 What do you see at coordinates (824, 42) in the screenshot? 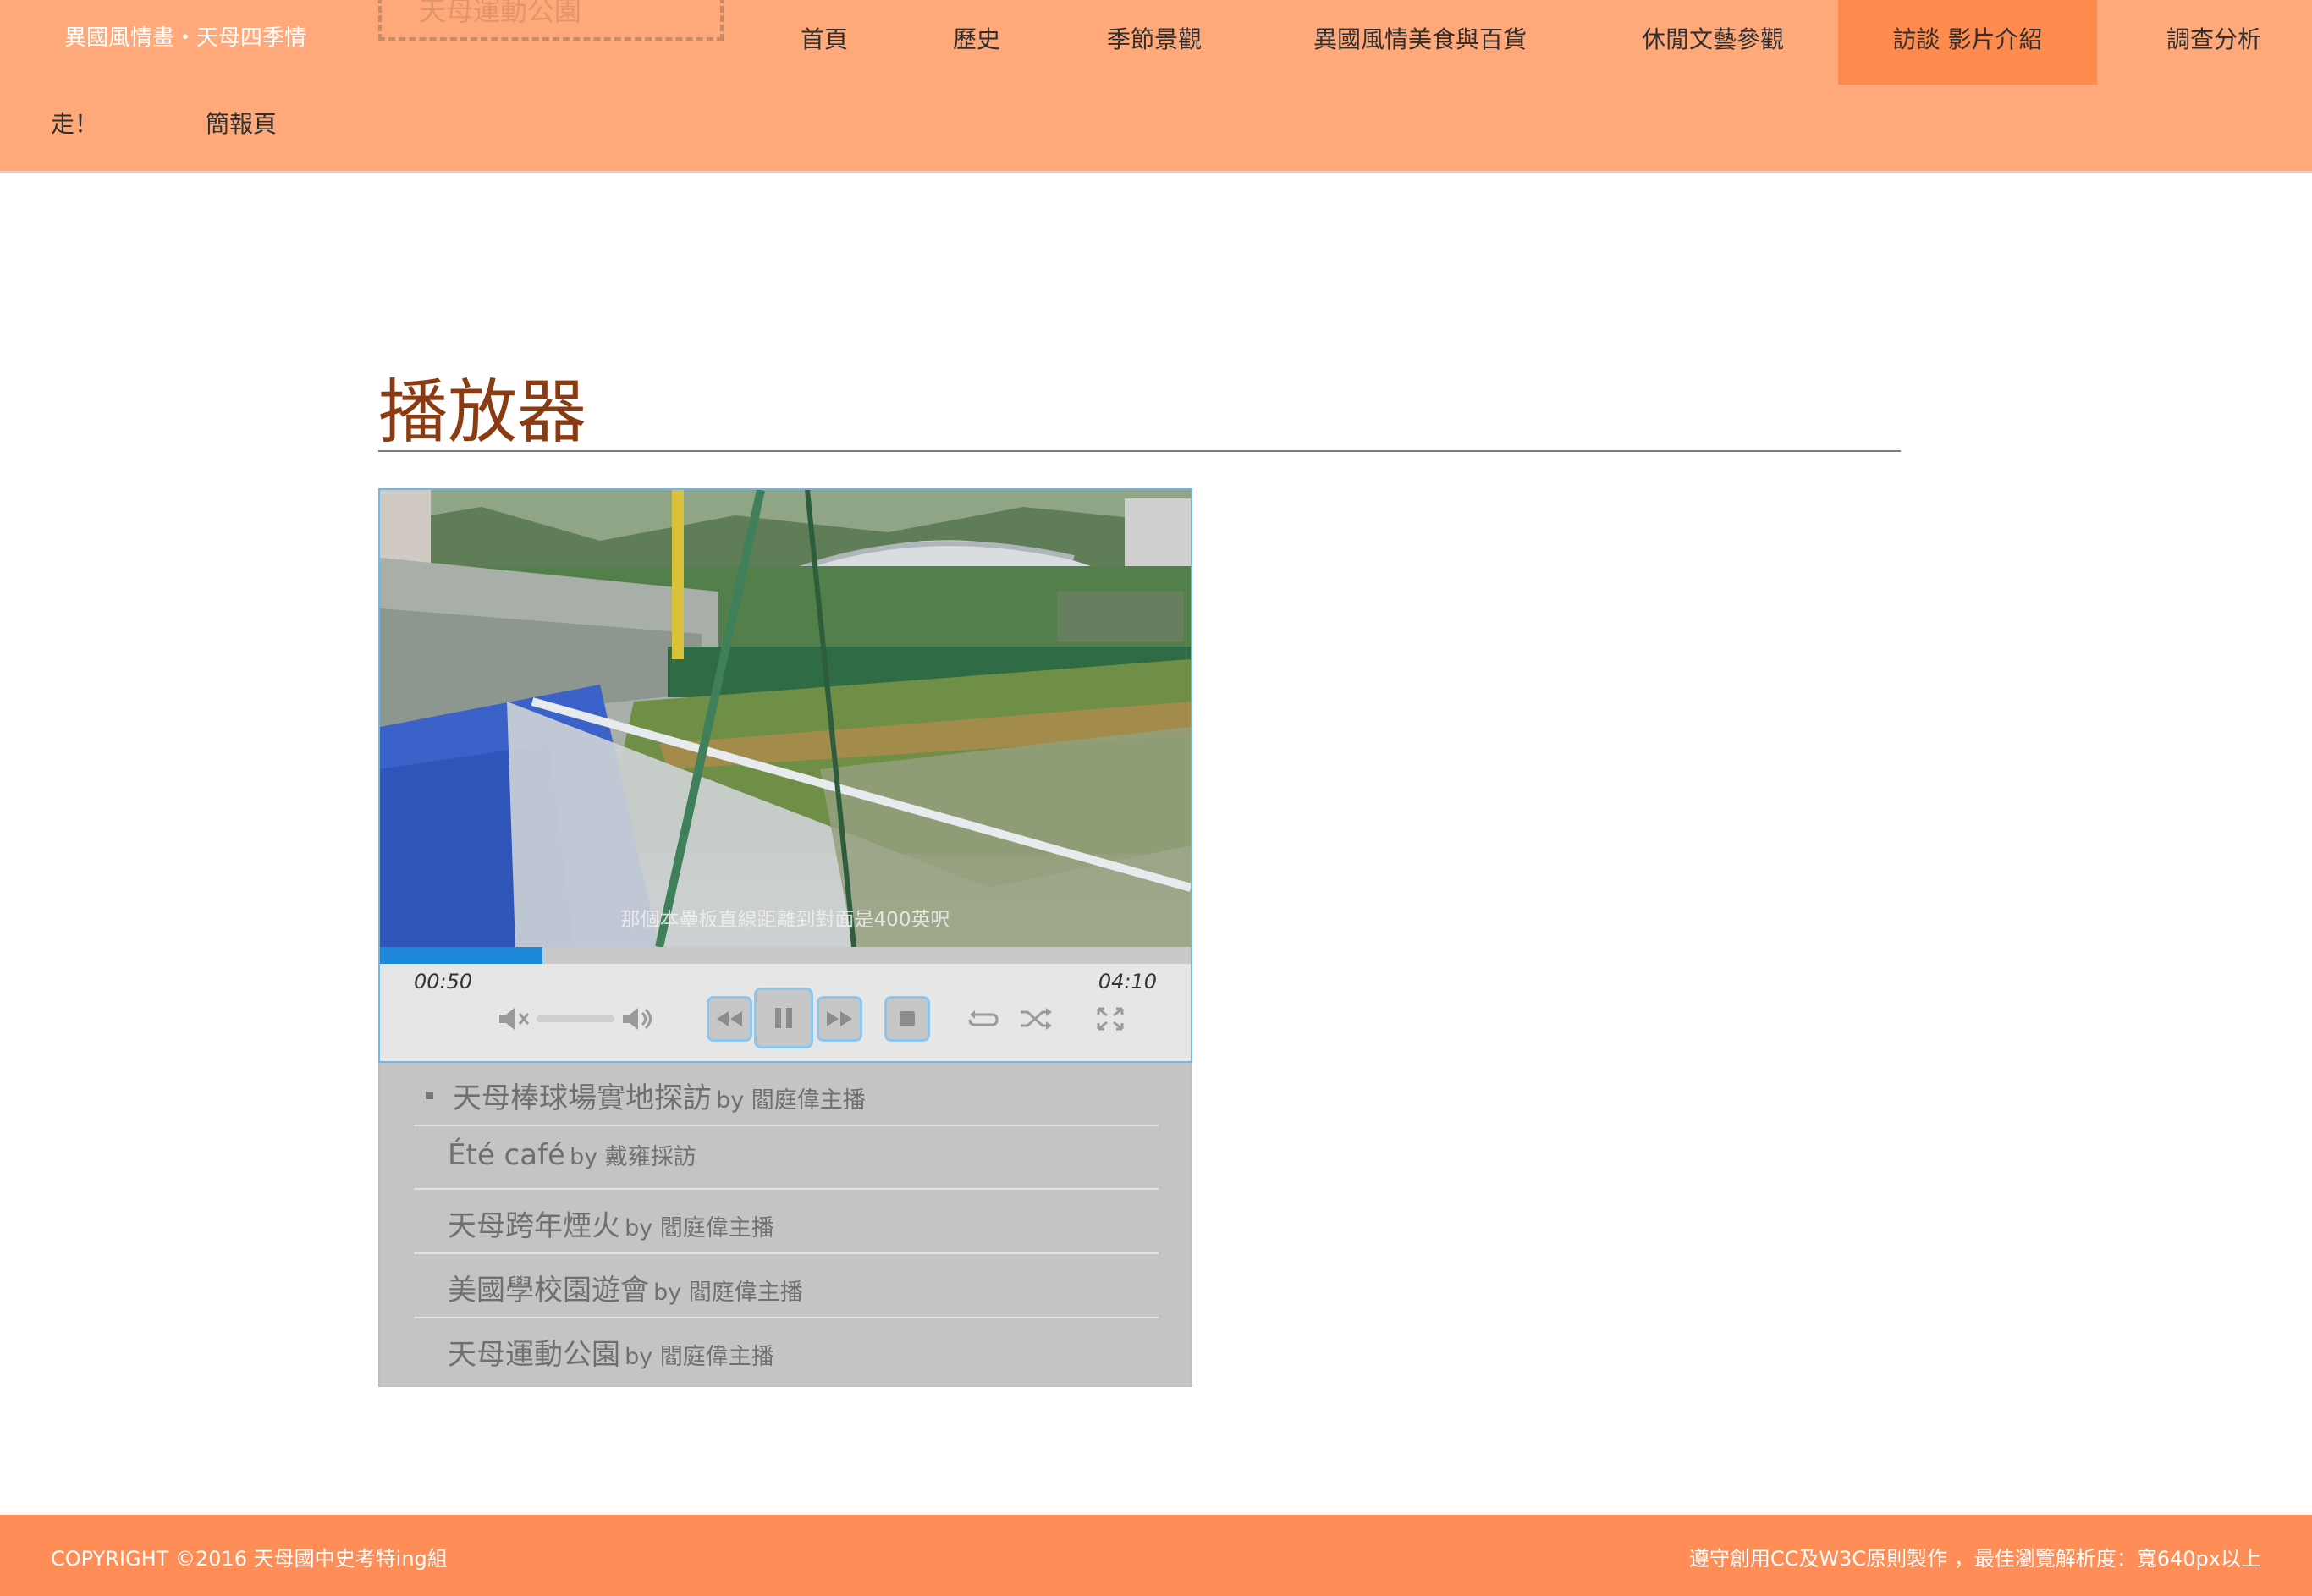
I see `nav-home: 首頁` at bounding box center [824, 42].